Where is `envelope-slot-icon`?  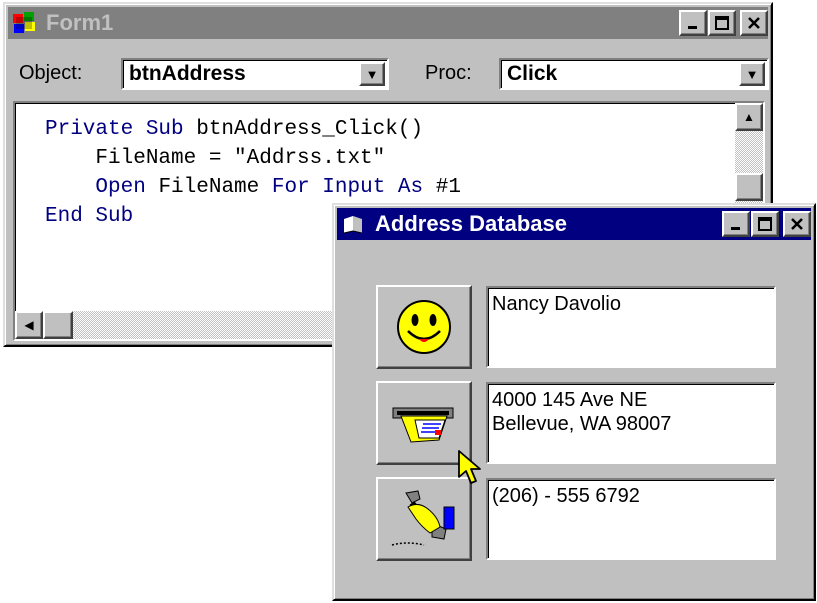 envelope-slot-icon is located at coordinates (423, 425).